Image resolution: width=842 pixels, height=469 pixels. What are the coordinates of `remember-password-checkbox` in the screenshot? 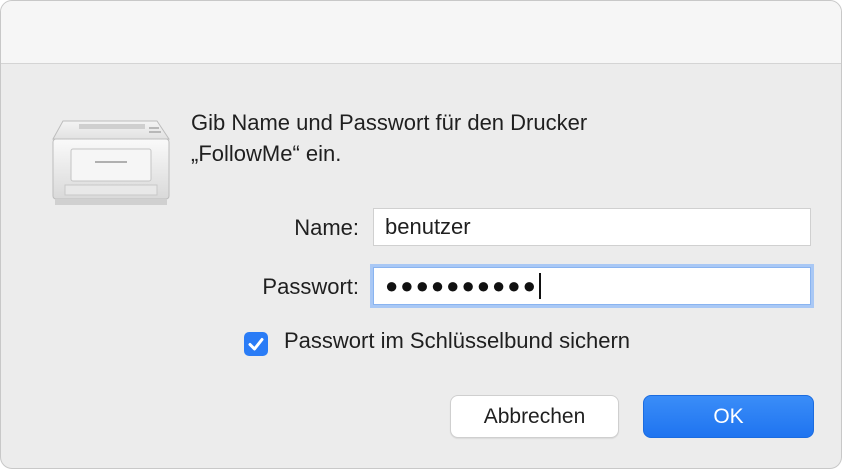 It's located at (256, 344).